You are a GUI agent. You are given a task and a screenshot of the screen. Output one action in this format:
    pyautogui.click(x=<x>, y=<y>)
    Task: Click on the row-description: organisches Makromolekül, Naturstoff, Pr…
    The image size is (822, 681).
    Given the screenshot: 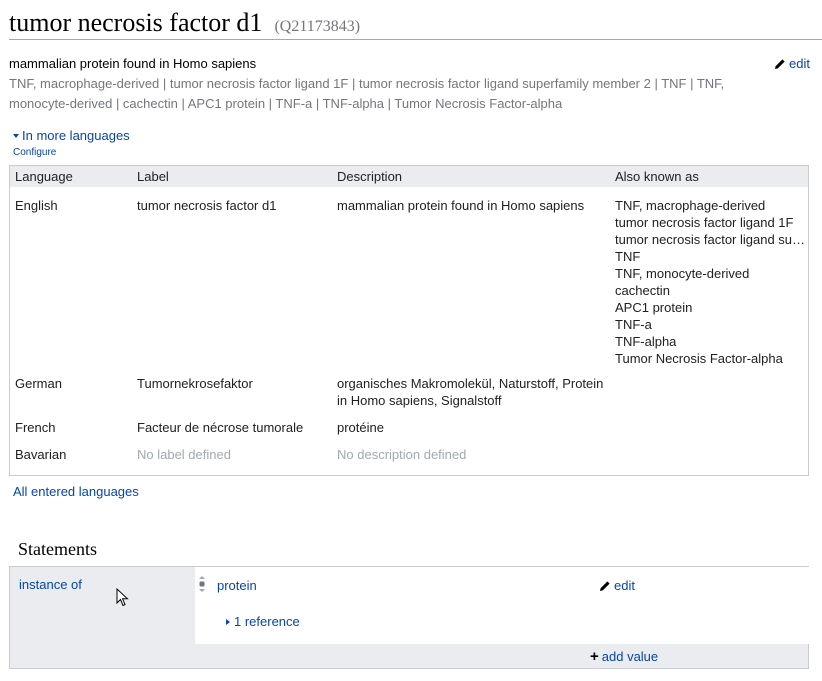 What is the action you would take?
    pyautogui.click(x=470, y=392)
    